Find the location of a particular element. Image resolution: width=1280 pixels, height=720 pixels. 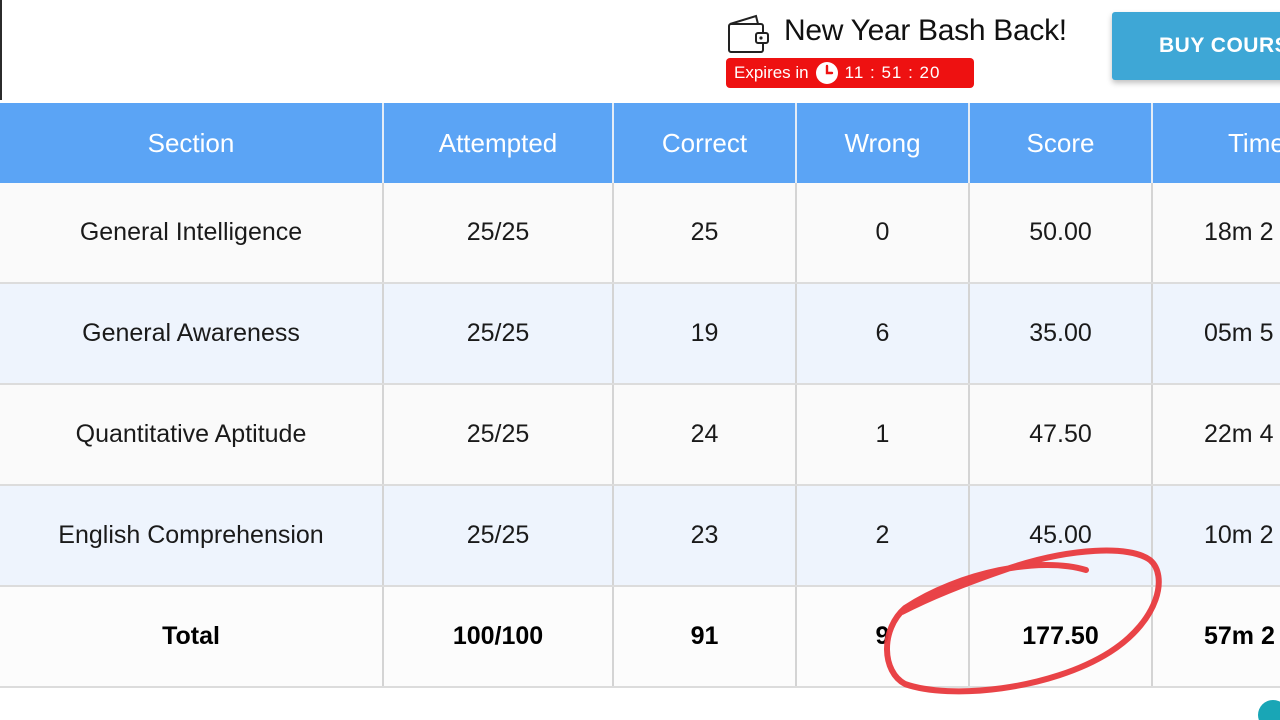

expires-label: Expires in is located at coordinates (771, 72).